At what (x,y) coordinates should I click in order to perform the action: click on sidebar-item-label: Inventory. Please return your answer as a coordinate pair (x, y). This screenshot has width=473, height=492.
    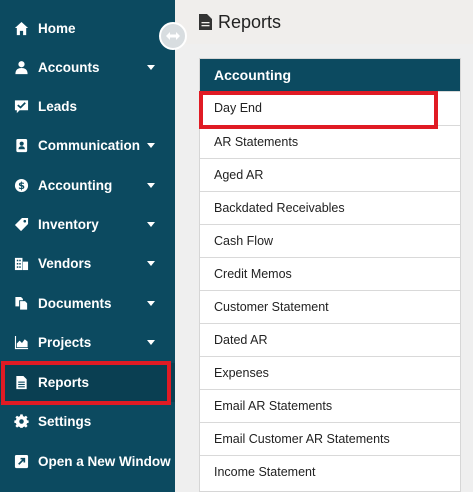
    Looking at the image, I should click on (68, 224).